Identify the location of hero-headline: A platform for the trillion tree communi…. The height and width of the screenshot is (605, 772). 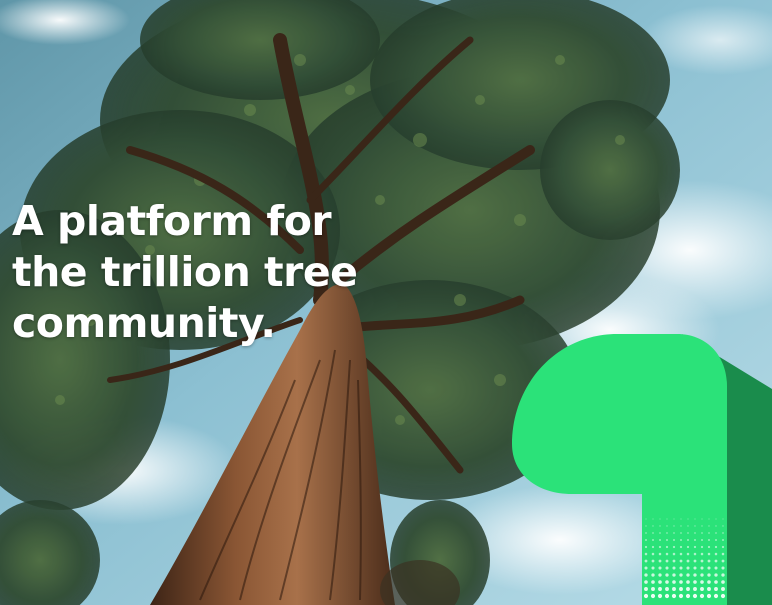
(222, 272).